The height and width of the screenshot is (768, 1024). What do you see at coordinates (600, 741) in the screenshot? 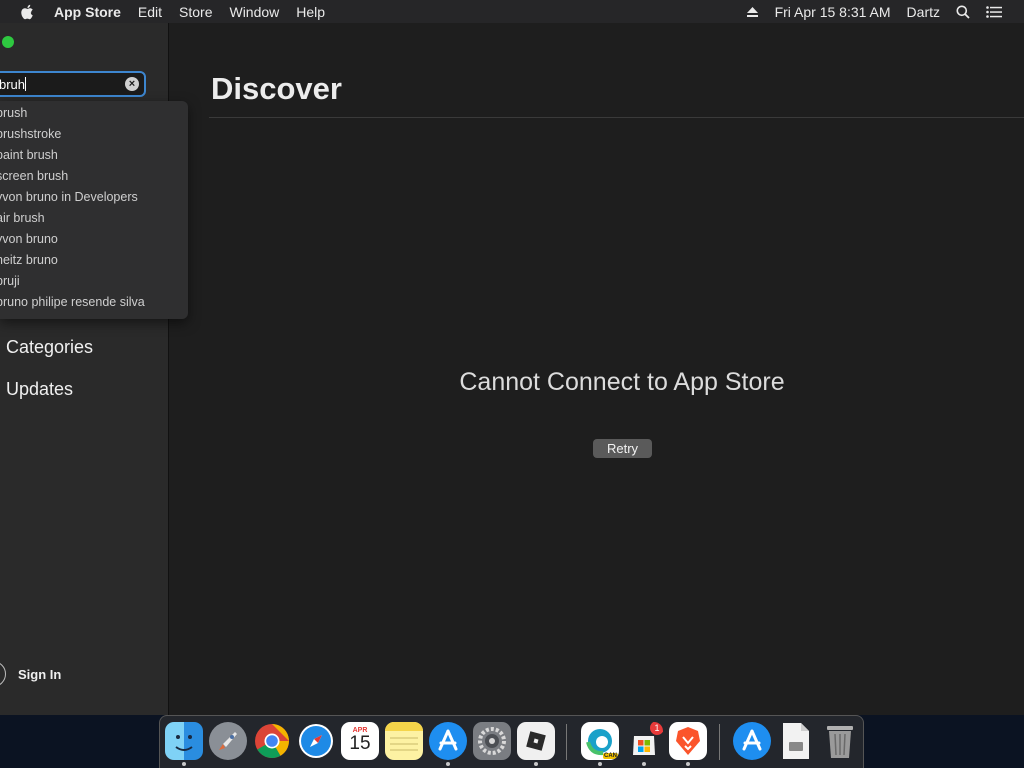
I see `edge-canary-icon: CAN` at bounding box center [600, 741].